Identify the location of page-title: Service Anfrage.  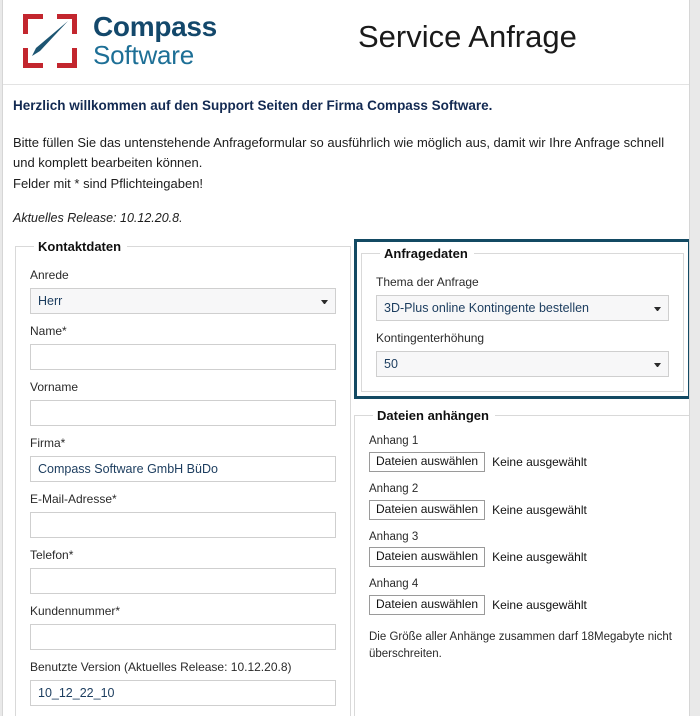
(467, 36).